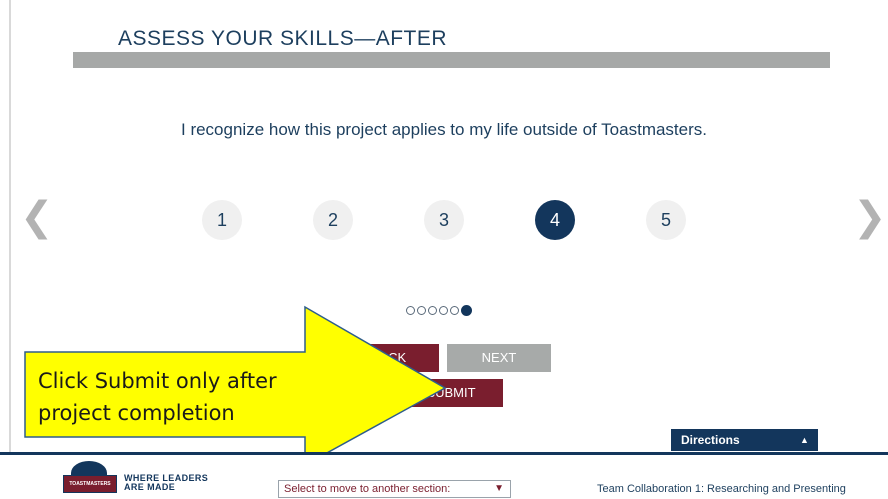 The height and width of the screenshot is (499, 888). What do you see at coordinates (451, 60) in the screenshot?
I see `title-underline-bar` at bounding box center [451, 60].